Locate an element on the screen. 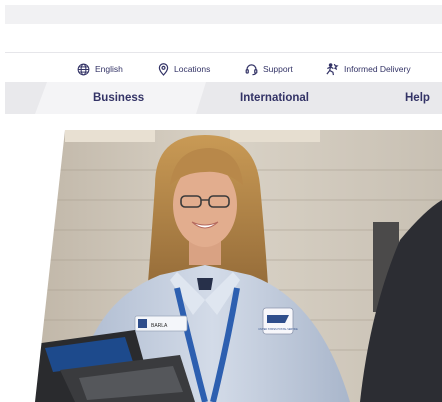 The height and width of the screenshot is (402, 442). usps-patch: UNITED STATES POSTAL SERVICE is located at coordinates (278, 329).